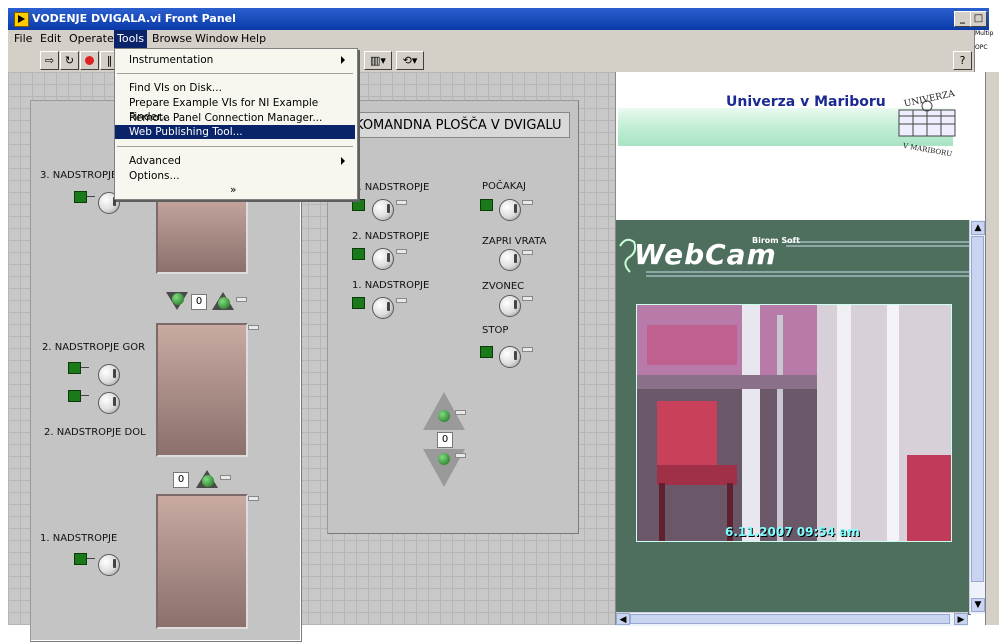 This screenshot has width=999, height=642. I want to click on menu-tools: Tools, so click(131, 39).